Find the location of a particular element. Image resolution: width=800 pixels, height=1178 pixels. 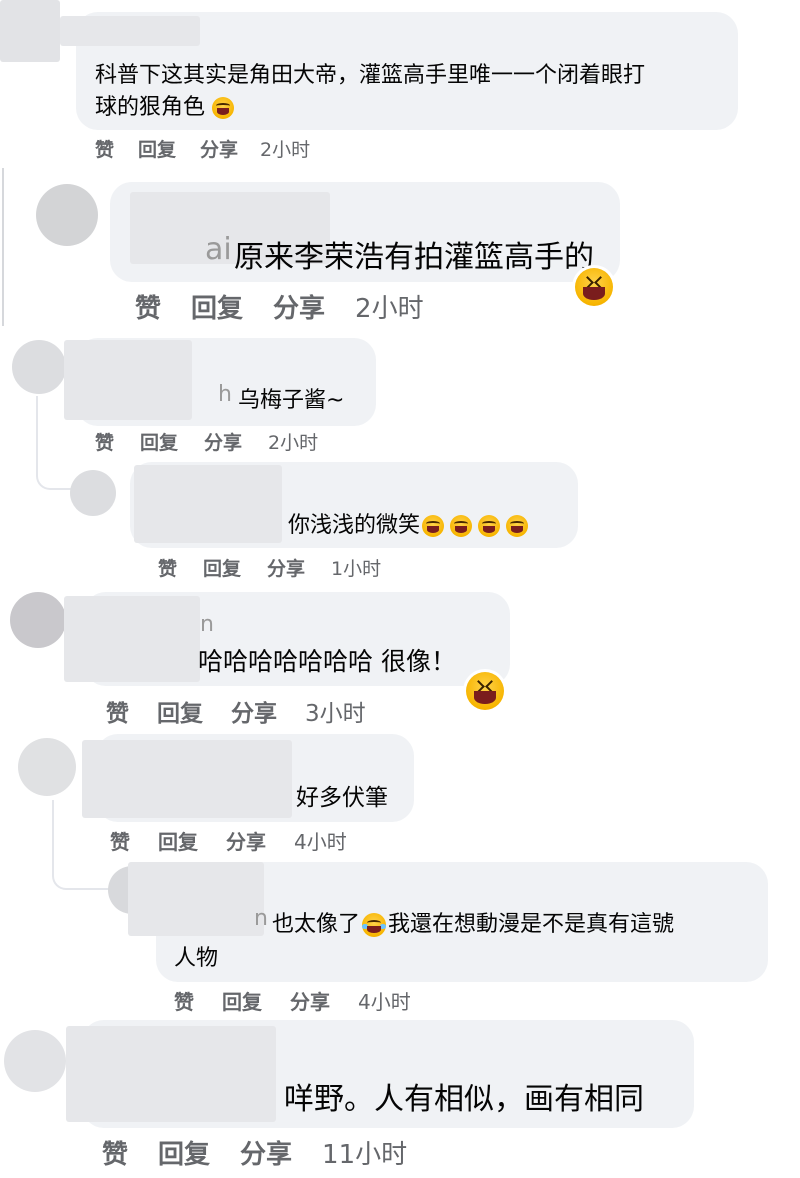

joy-emoji is located at coordinates (374, 925).